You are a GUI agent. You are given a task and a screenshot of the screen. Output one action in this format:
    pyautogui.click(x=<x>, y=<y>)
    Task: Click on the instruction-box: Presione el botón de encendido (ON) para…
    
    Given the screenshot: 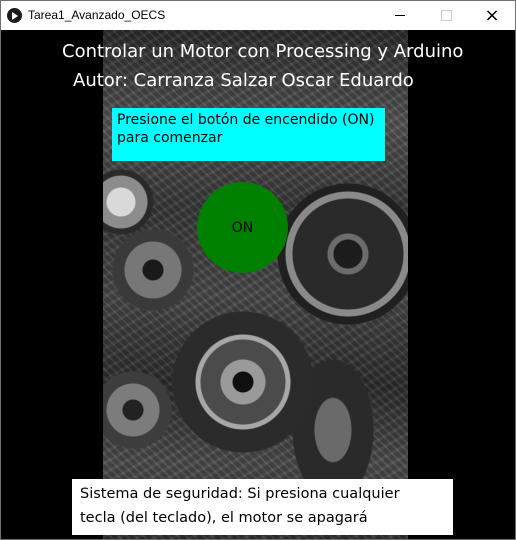 What is the action you would take?
    pyautogui.click(x=248, y=134)
    